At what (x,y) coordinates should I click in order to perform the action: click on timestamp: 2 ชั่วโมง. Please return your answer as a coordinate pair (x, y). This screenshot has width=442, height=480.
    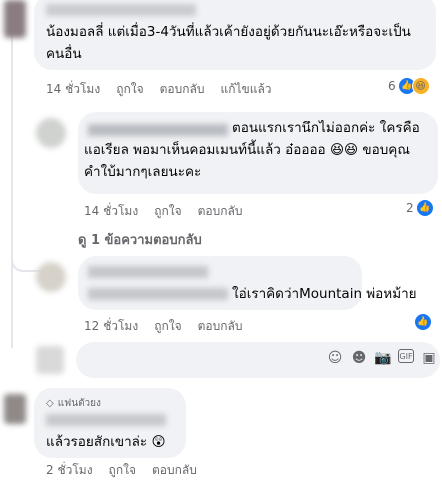
    Looking at the image, I should click on (69, 470).